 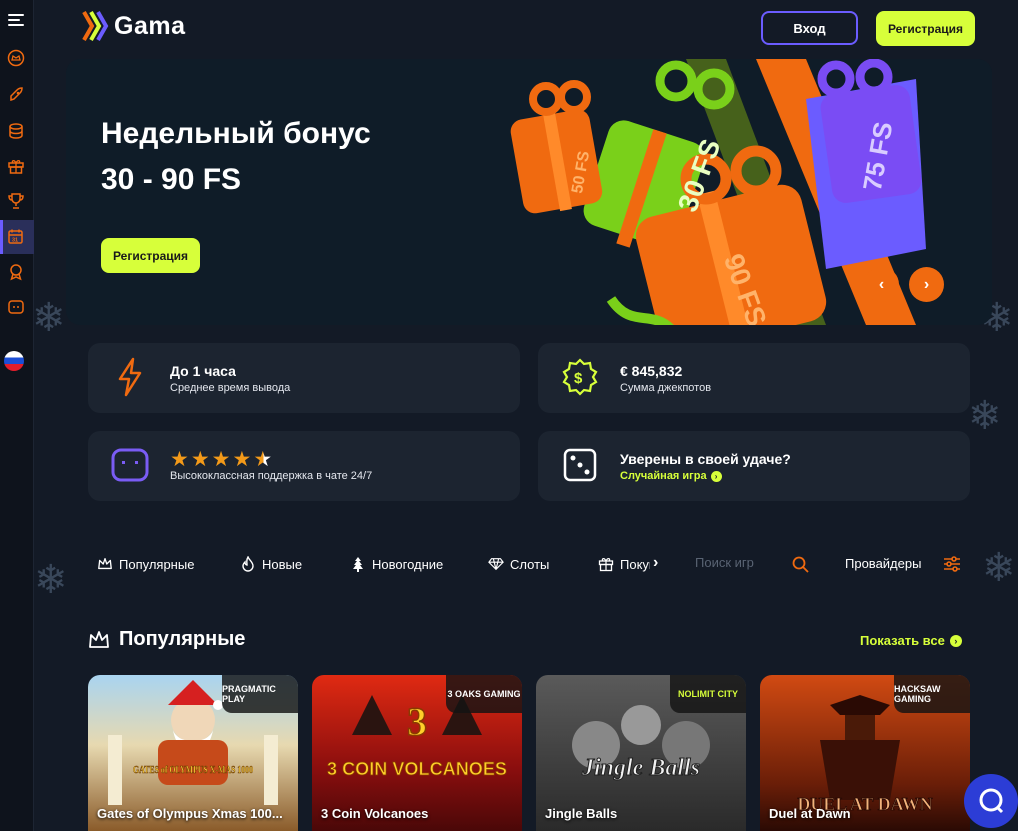 I want to click on banner-title: Недельный бонус 30 - 90 FS, so click(x=236, y=157).